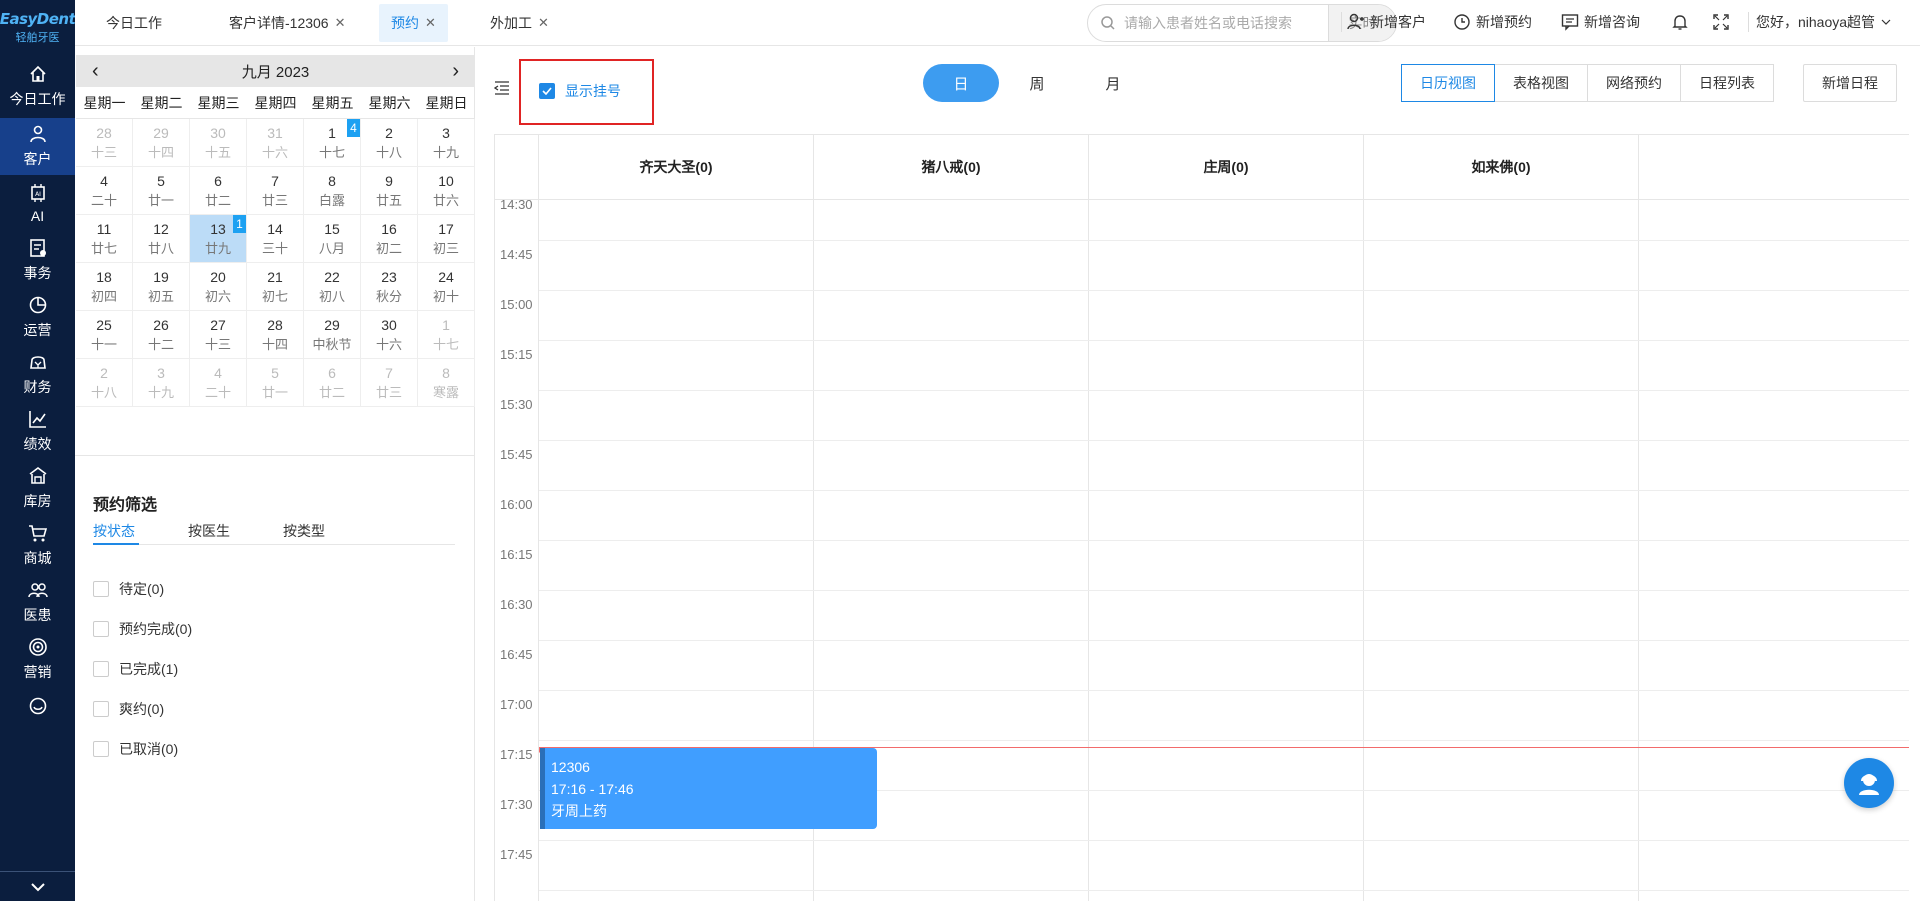  Describe the element at coordinates (502, 88) in the screenshot. I see `collapse-menu-icon` at that location.